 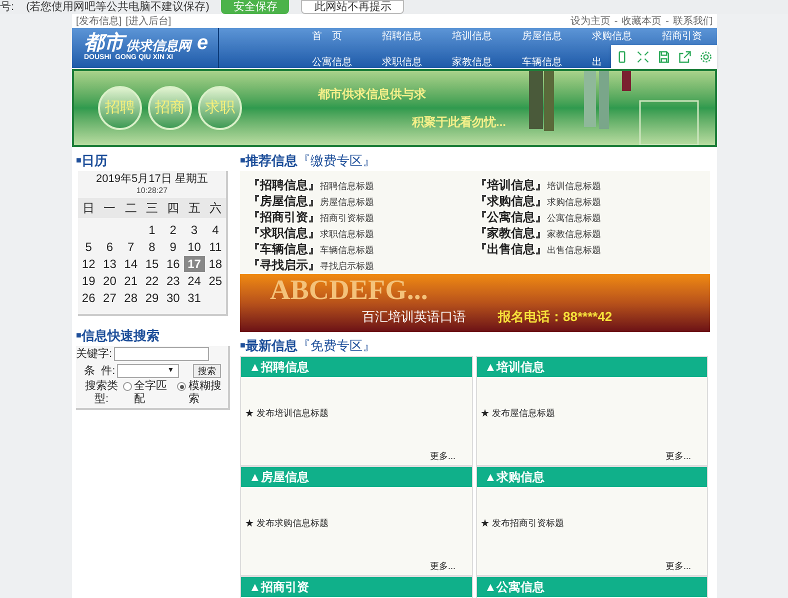 I want to click on calendar-day: 16, so click(x=173, y=264).